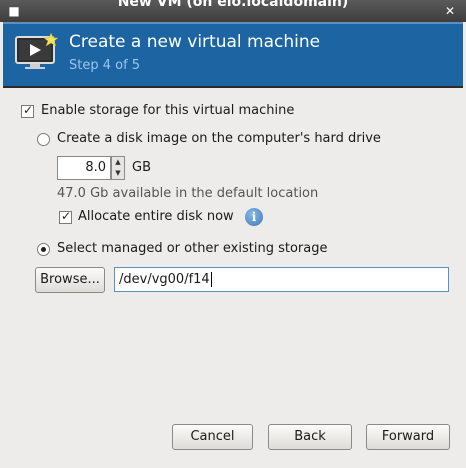 This screenshot has width=466, height=468. Describe the element at coordinates (281, 279) in the screenshot. I see `storage-path-input: /dev/vg00/f14` at that location.